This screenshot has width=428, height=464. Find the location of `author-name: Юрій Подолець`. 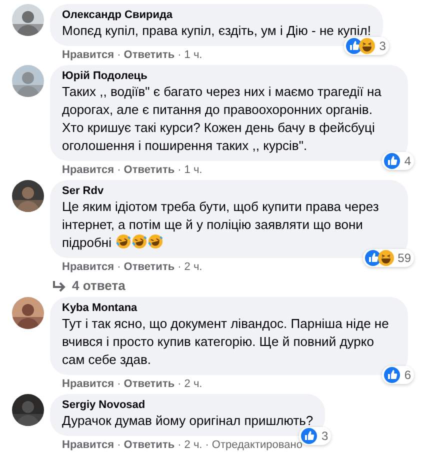

author-name: Юрій Подолець is located at coordinates (229, 76).